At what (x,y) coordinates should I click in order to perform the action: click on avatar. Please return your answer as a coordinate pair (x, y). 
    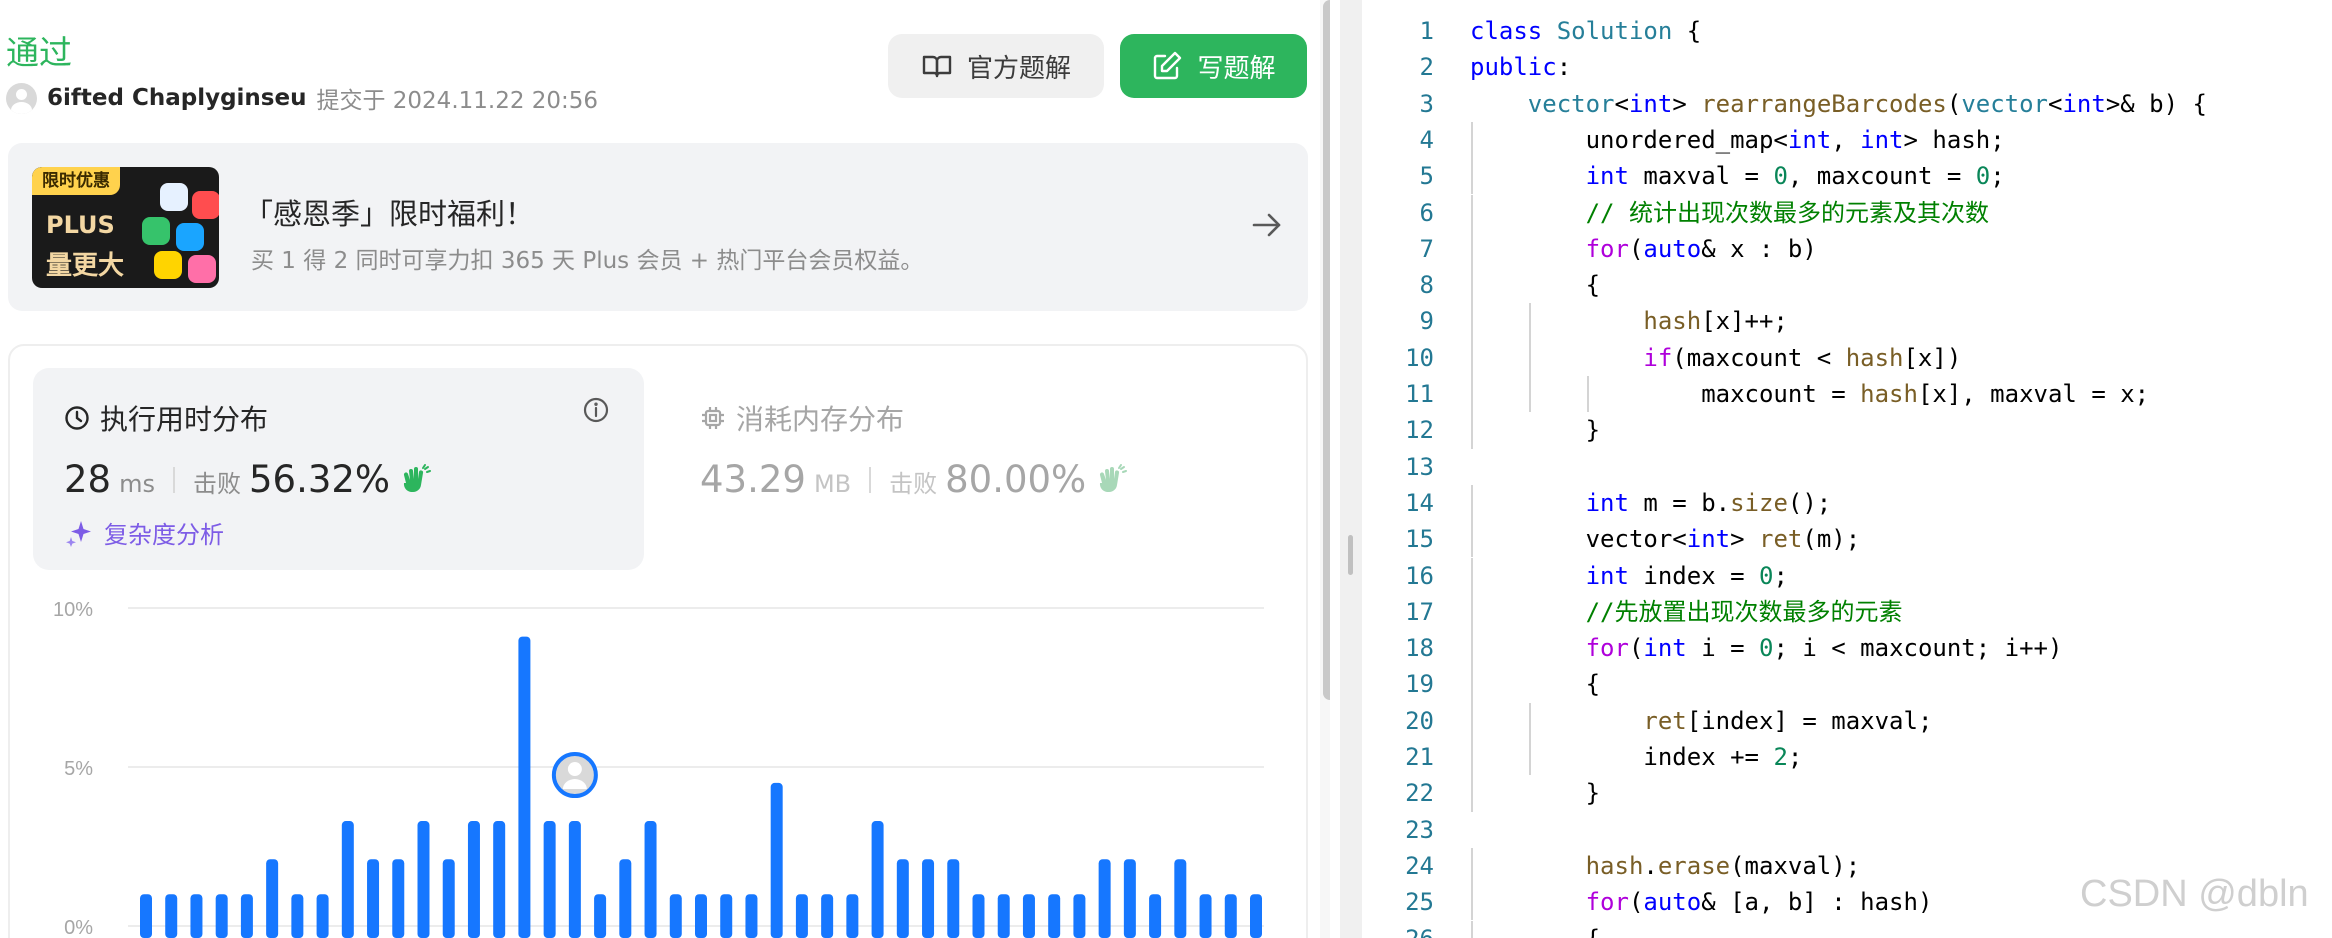
    Looking at the image, I should click on (21, 98).